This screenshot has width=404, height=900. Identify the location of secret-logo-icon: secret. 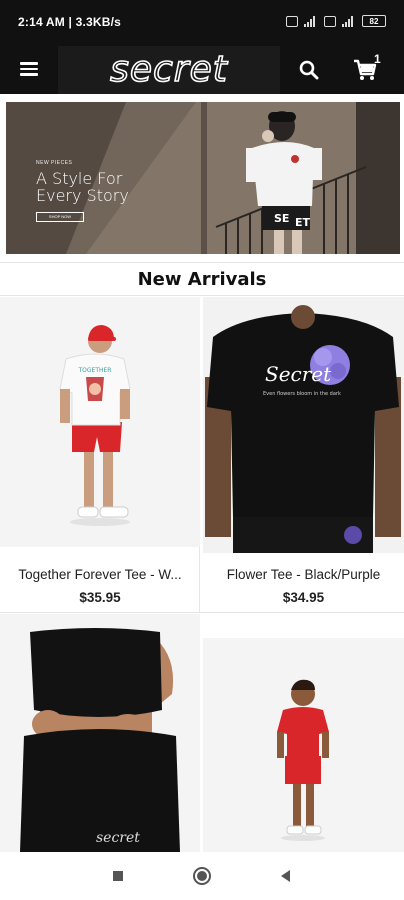
(169, 70).